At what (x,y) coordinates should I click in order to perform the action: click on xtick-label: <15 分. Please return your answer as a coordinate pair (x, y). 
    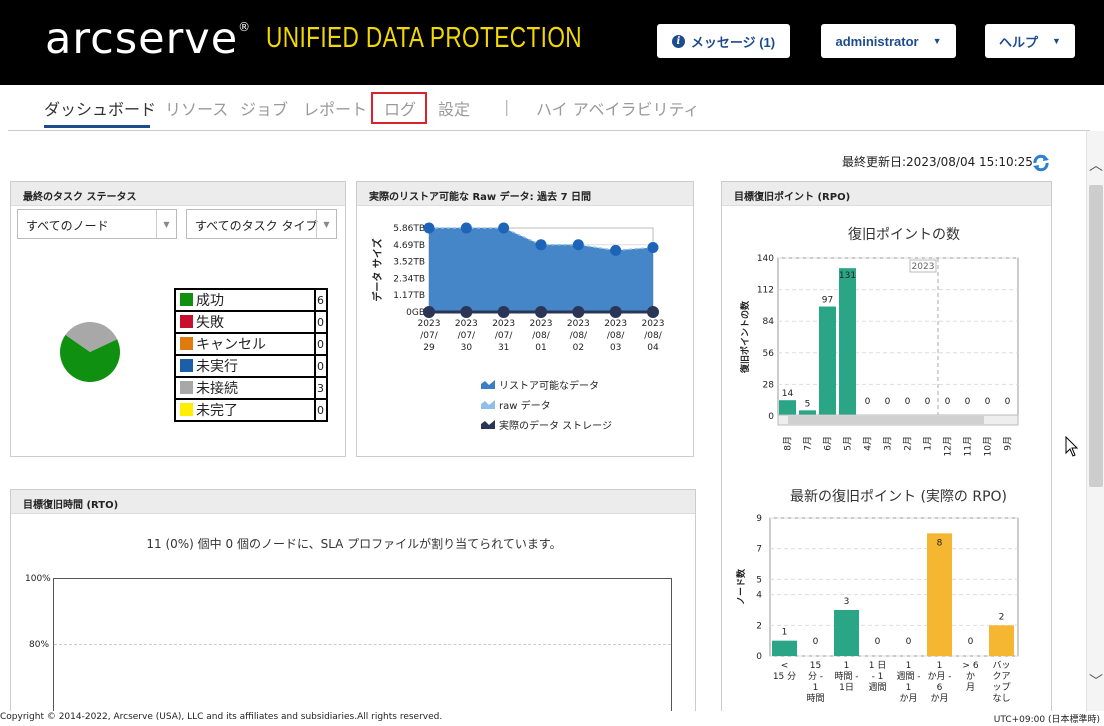
    Looking at the image, I should click on (784, 671).